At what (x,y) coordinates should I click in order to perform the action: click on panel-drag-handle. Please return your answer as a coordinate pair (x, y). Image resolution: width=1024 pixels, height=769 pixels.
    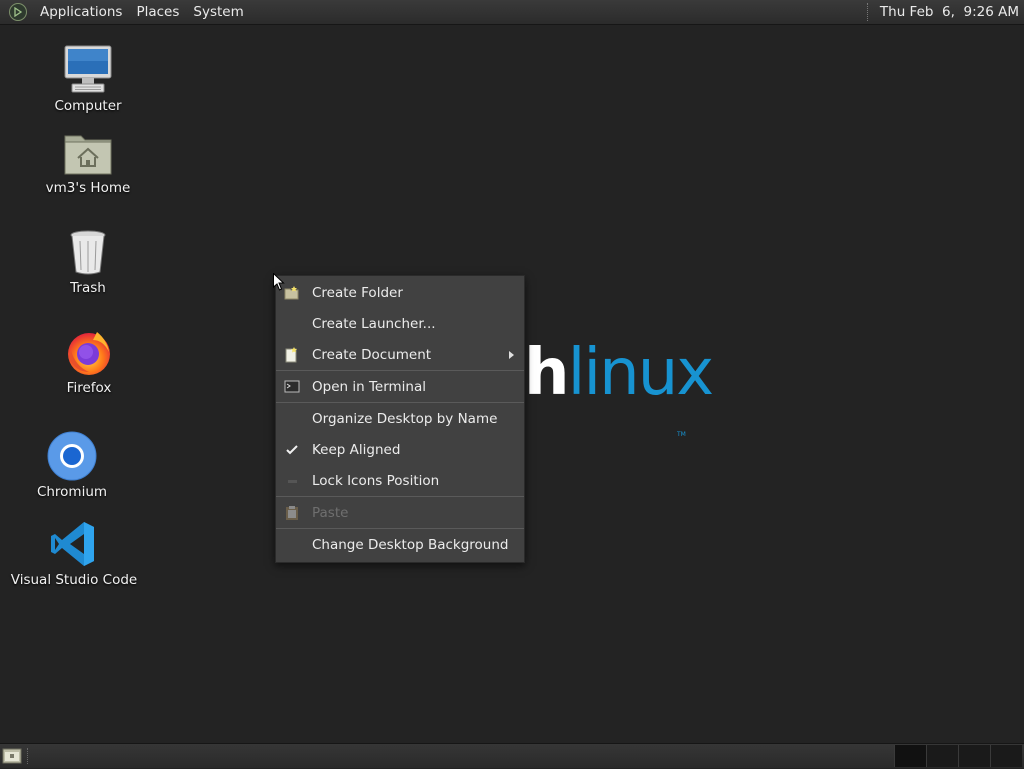
    Looking at the image, I should click on (29, 756).